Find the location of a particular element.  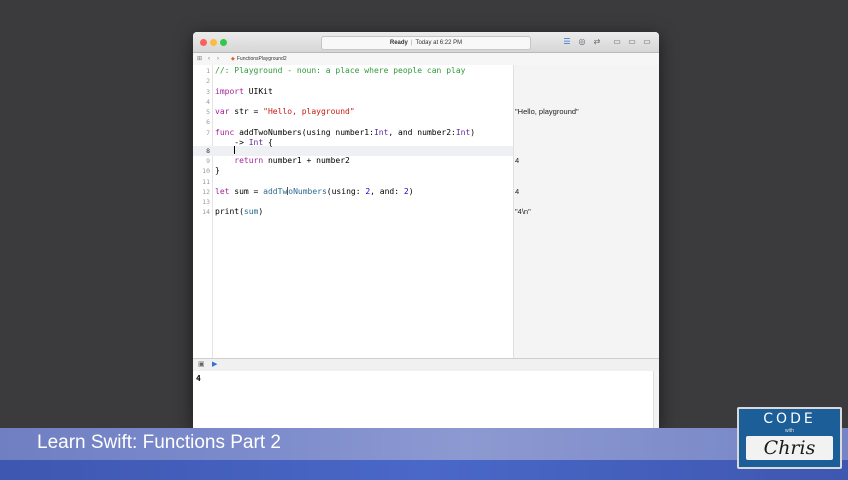

result-value: "4\n" is located at coordinates (523, 212).